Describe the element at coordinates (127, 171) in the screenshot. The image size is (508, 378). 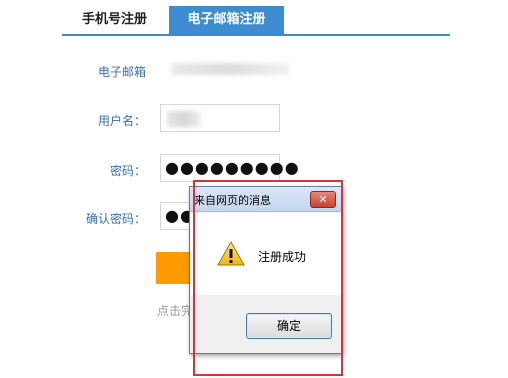
I see `password-label: 密码：` at that location.